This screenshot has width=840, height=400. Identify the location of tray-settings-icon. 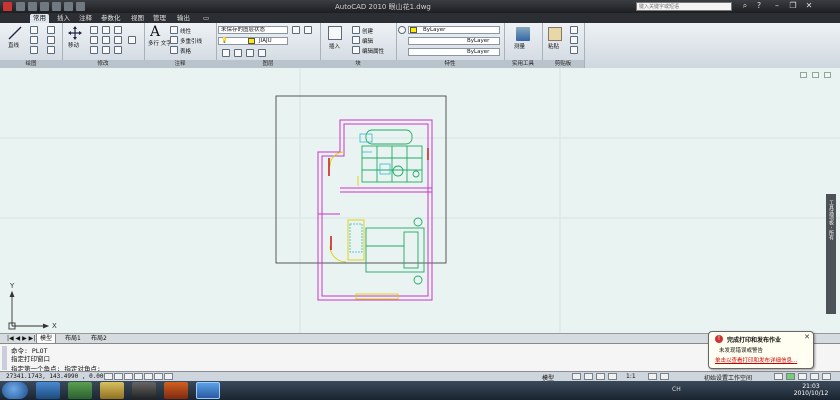
(790, 376).